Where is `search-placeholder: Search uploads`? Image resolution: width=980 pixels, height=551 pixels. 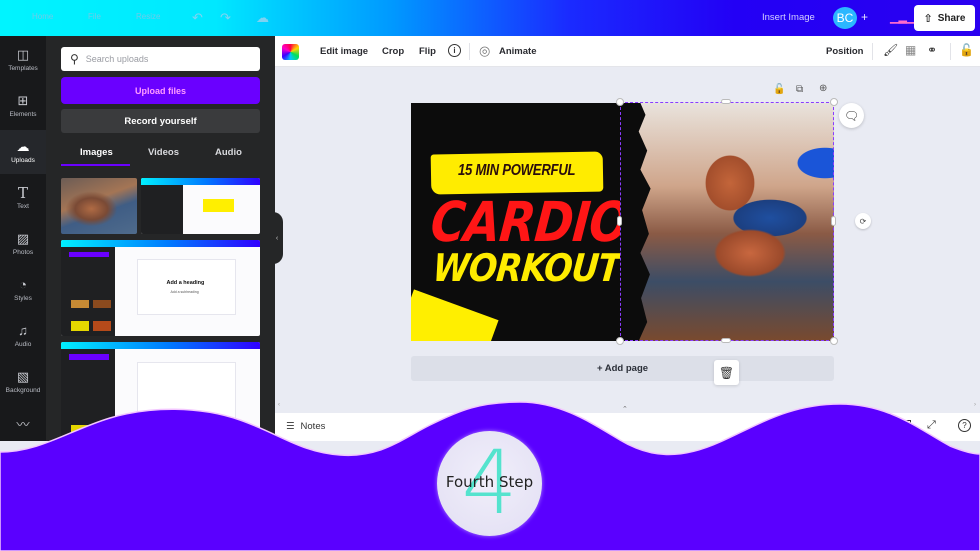
search-placeholder: Search uploads is located at coordinates (117, 59).